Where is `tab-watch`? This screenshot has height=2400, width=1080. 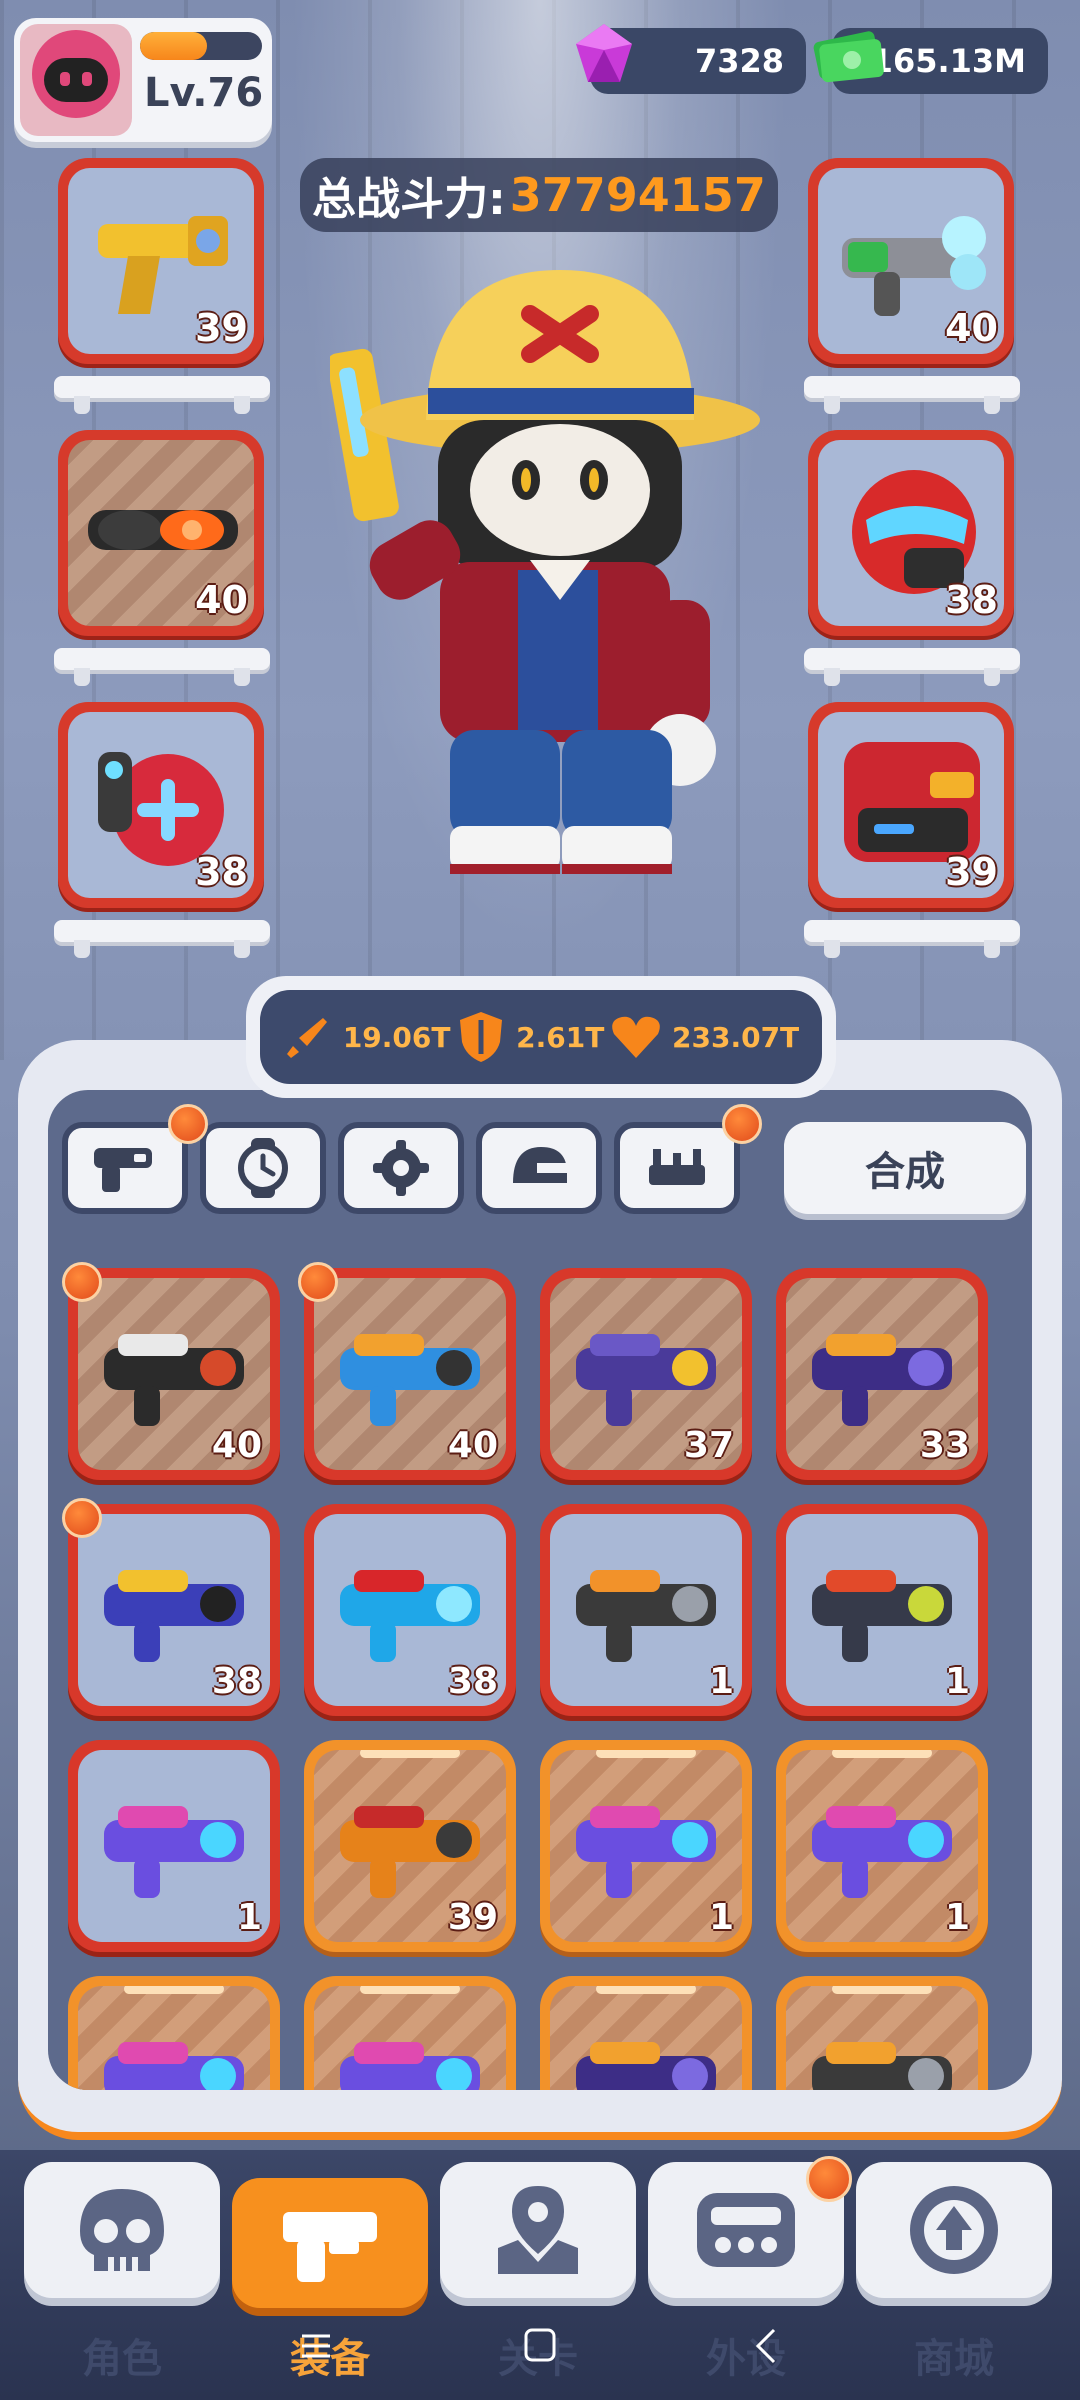 tab-watch is located at coordinates (263, 1168).